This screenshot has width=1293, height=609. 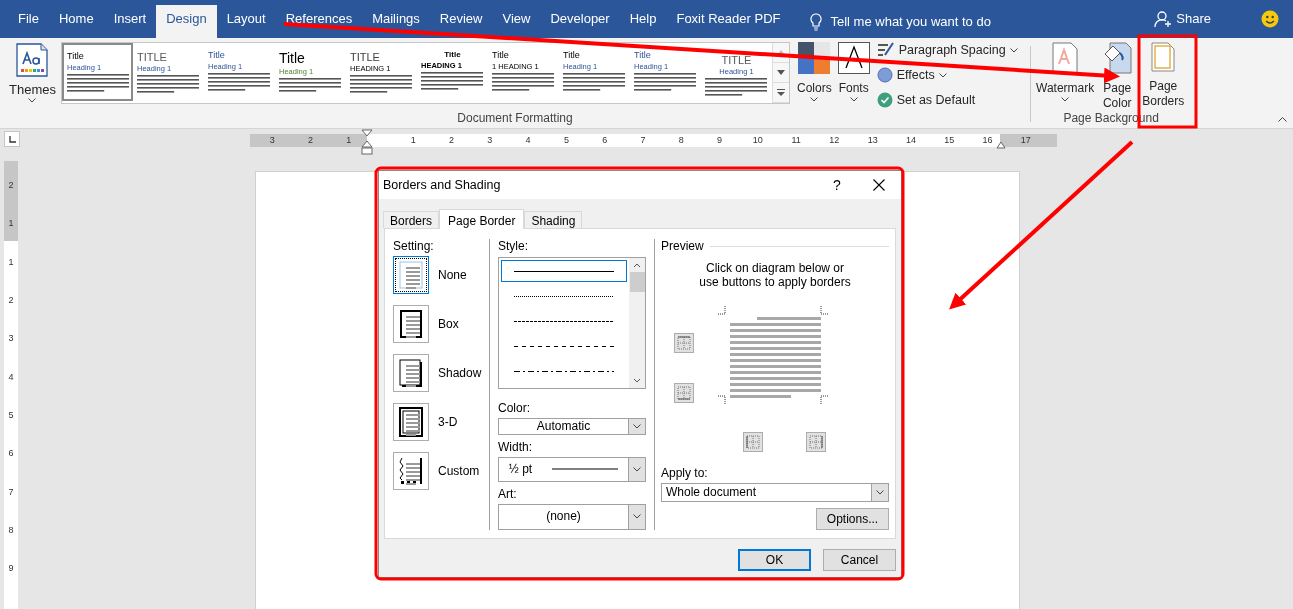 What do you see at coordinates (411, 219) in the screenshot?
I see `dialog-tab: Borders` at bounding box center [411, 219].